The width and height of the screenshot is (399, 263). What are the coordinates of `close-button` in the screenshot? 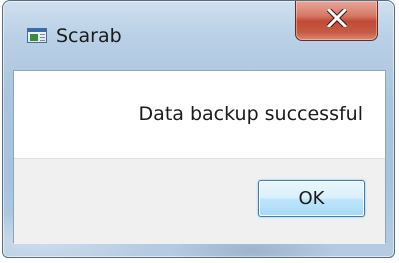 It's located at (336, 21).